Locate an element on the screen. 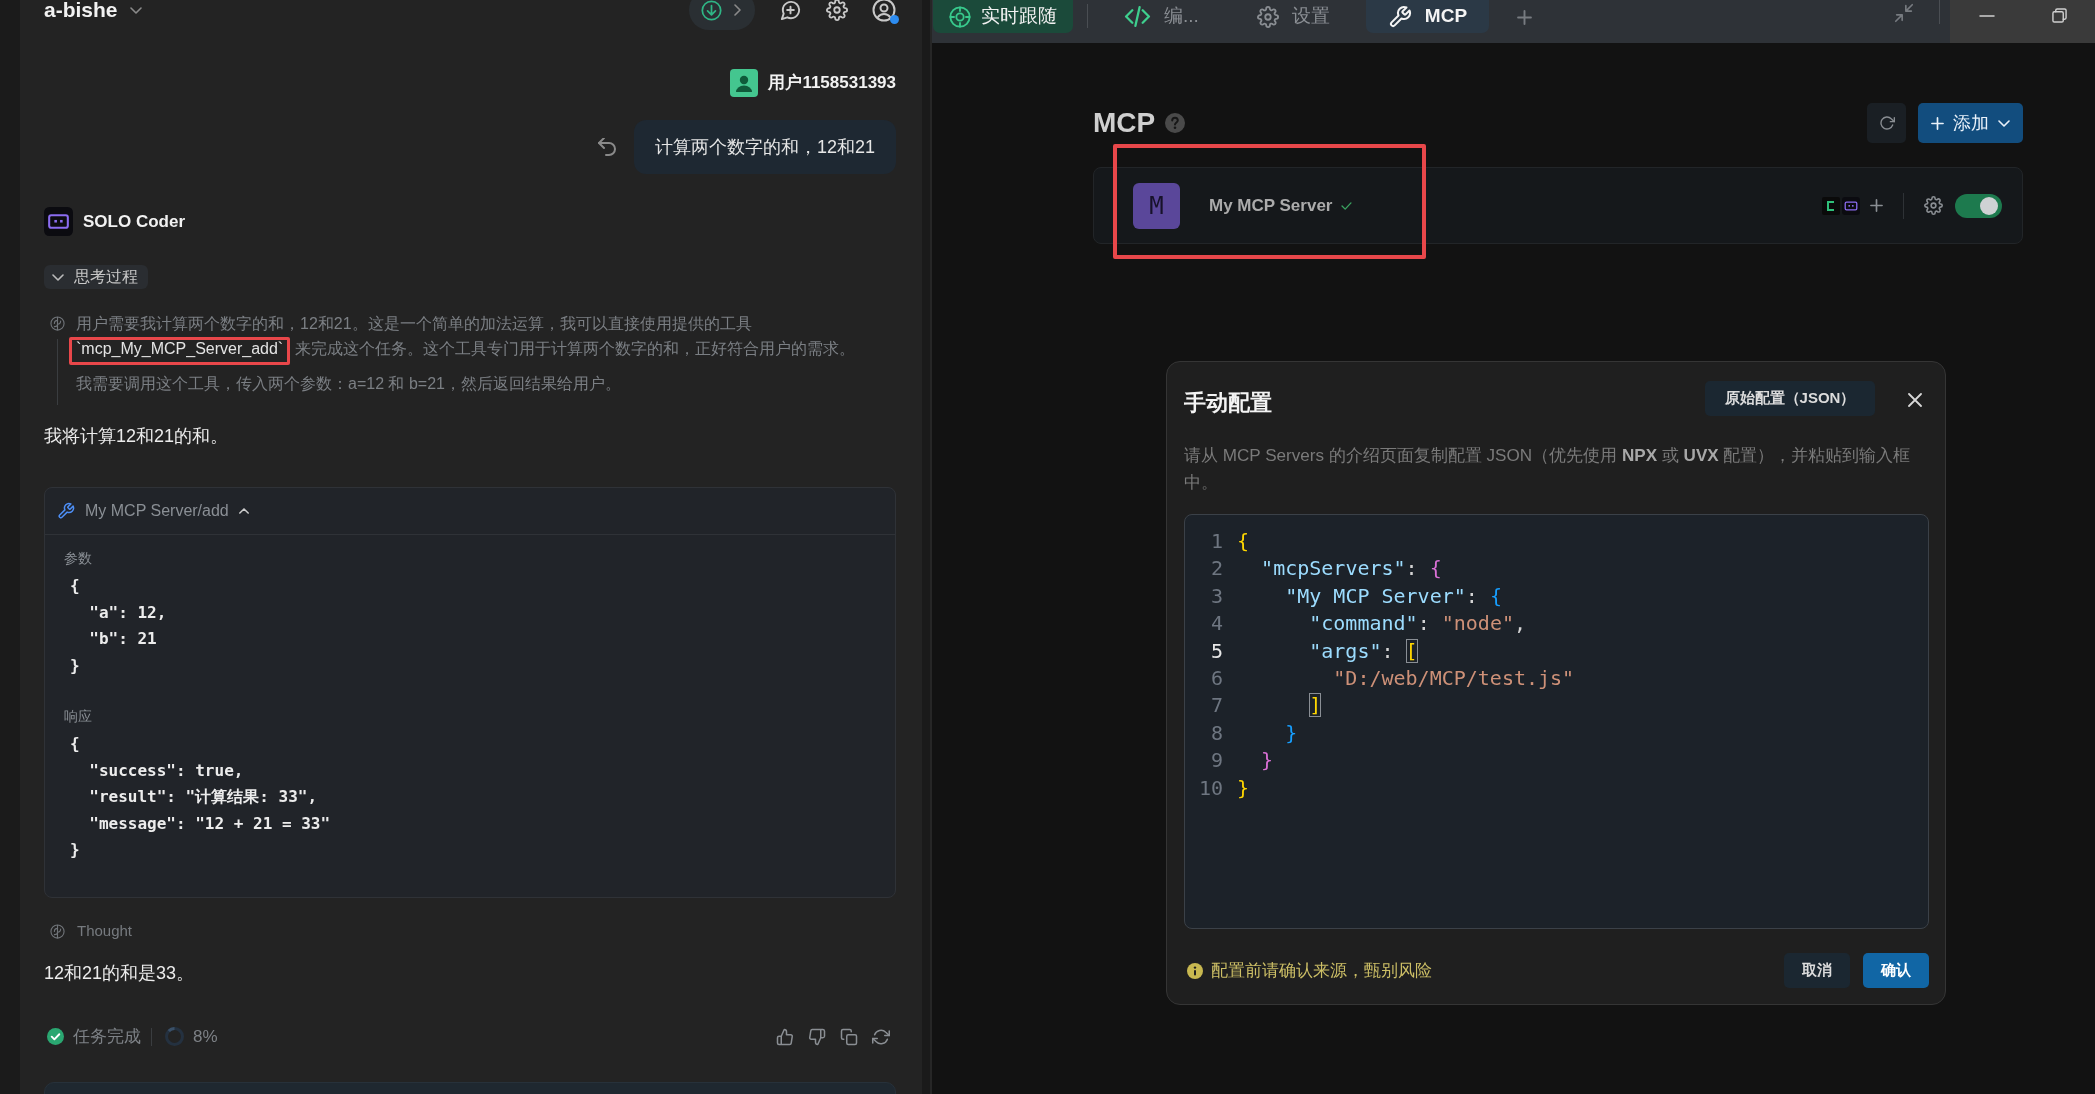  agent-logo-icon is located at coordinates (58, 221).